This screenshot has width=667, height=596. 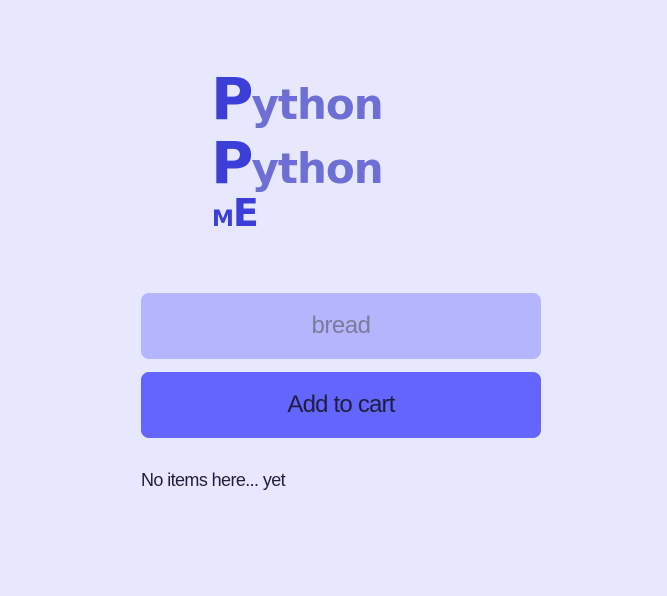 What do you see at coordinates (213, 480) in the screenshot?
I see `cart-empty-message: No items here... yet` at bounding box center [213, 480].